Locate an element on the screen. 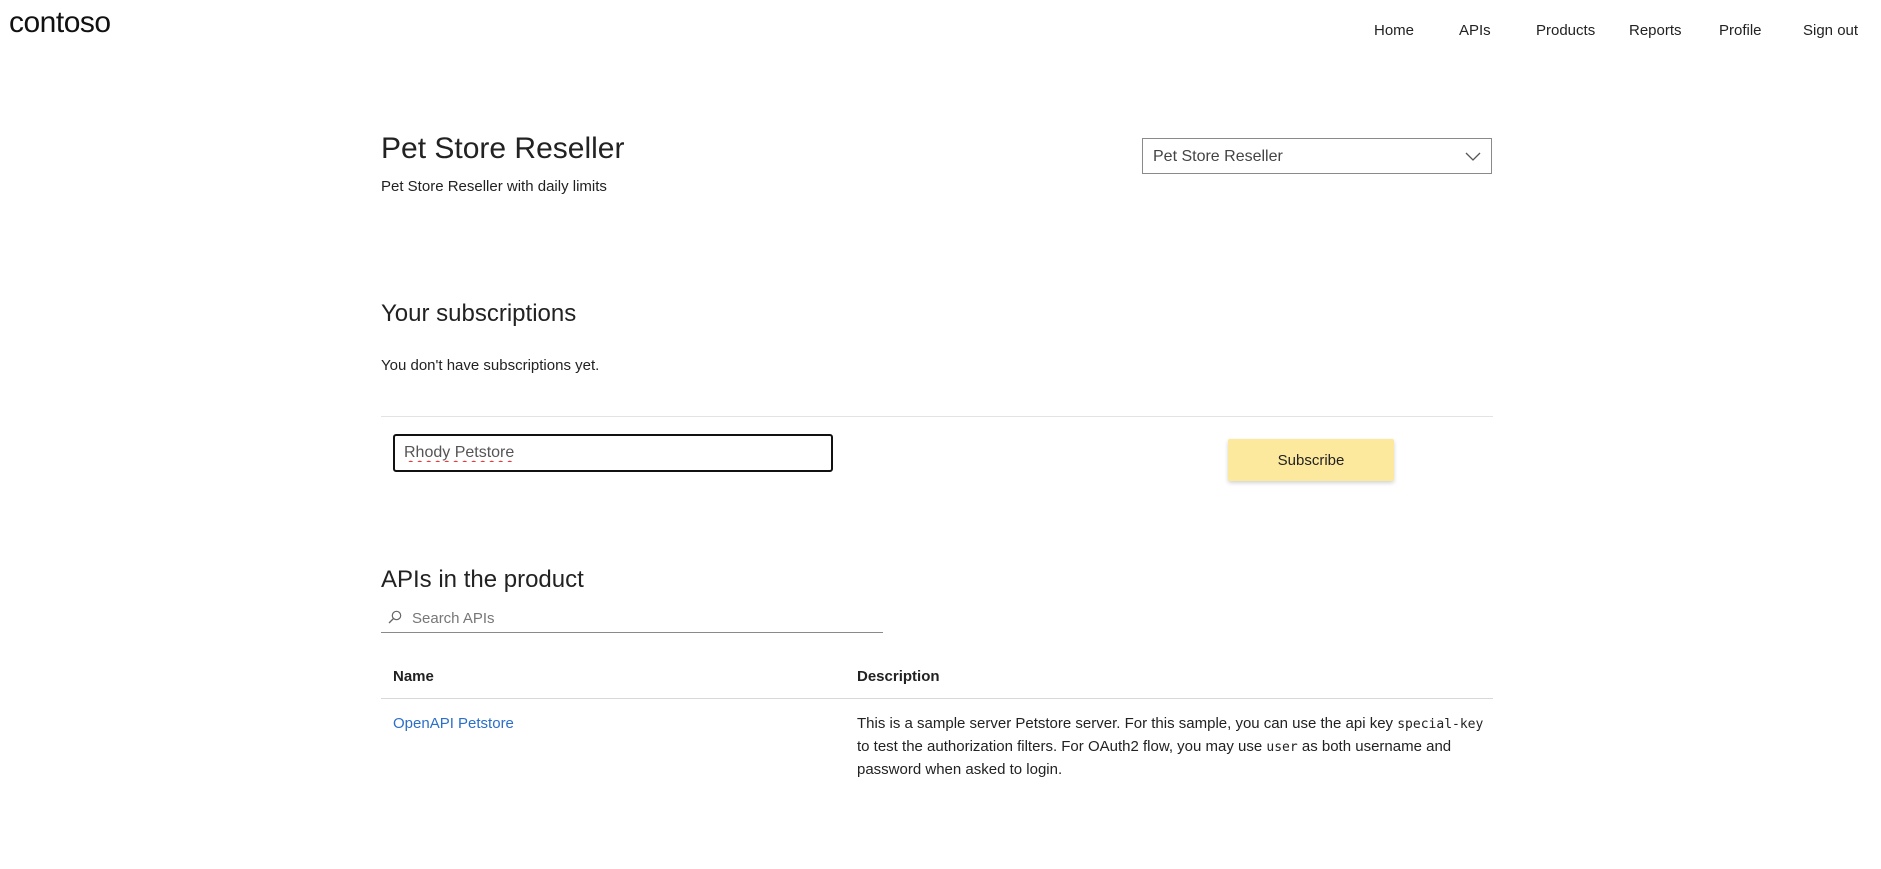 The height and width of the screenshot is (869, 1881). column-header-name: Name is located at coordinates (413, 676).